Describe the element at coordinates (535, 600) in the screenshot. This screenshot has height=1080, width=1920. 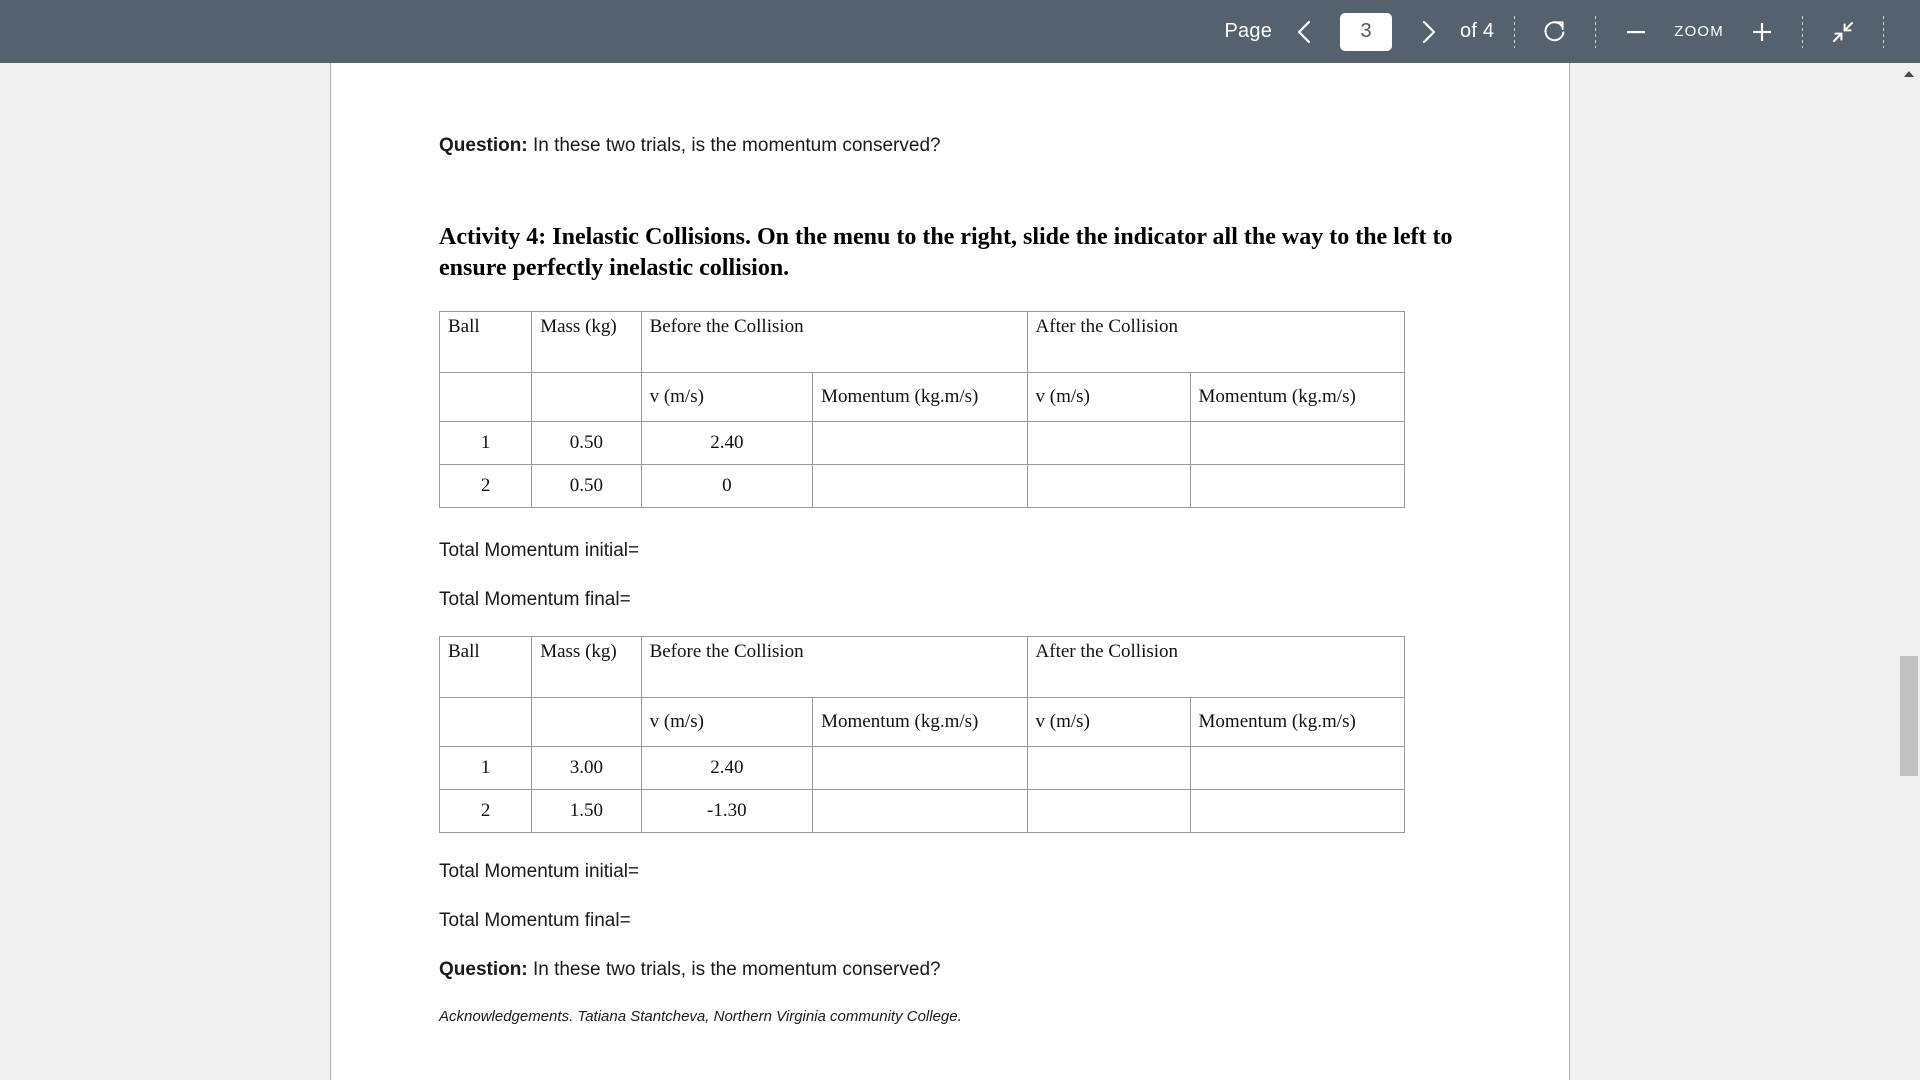
I see `total-momentum-final-1: Total Momentum final=` at that location.